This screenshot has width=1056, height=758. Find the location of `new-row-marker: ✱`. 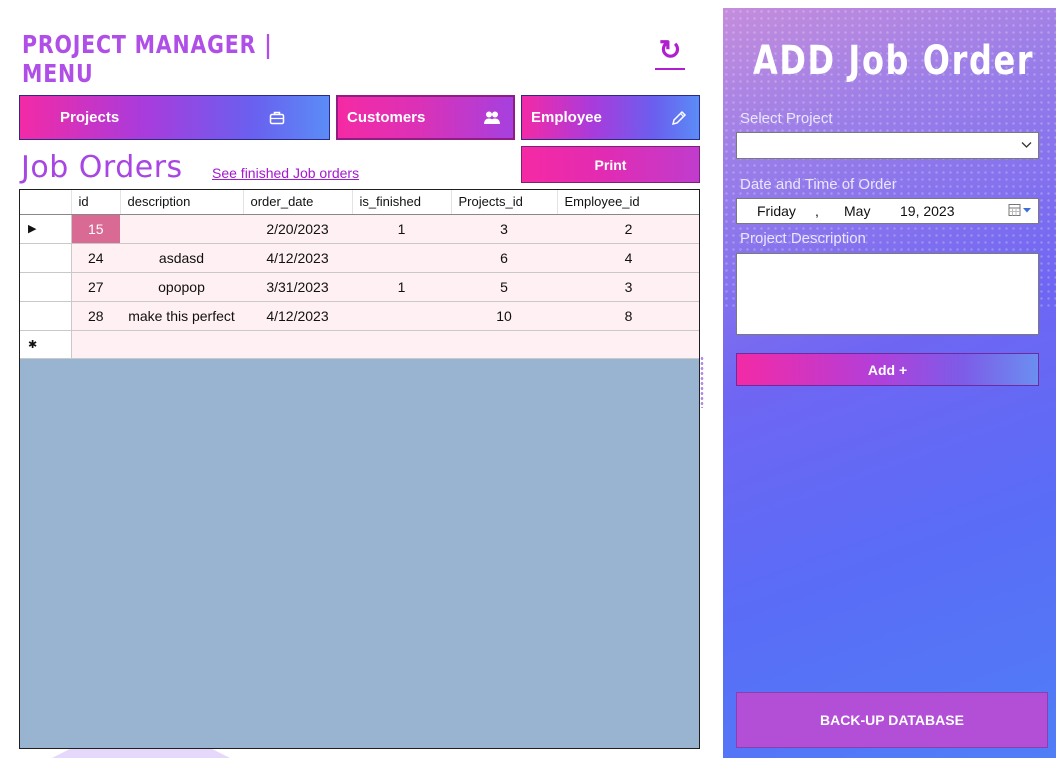

new-row-marker: ✱ is located at coordinates (46, 344).